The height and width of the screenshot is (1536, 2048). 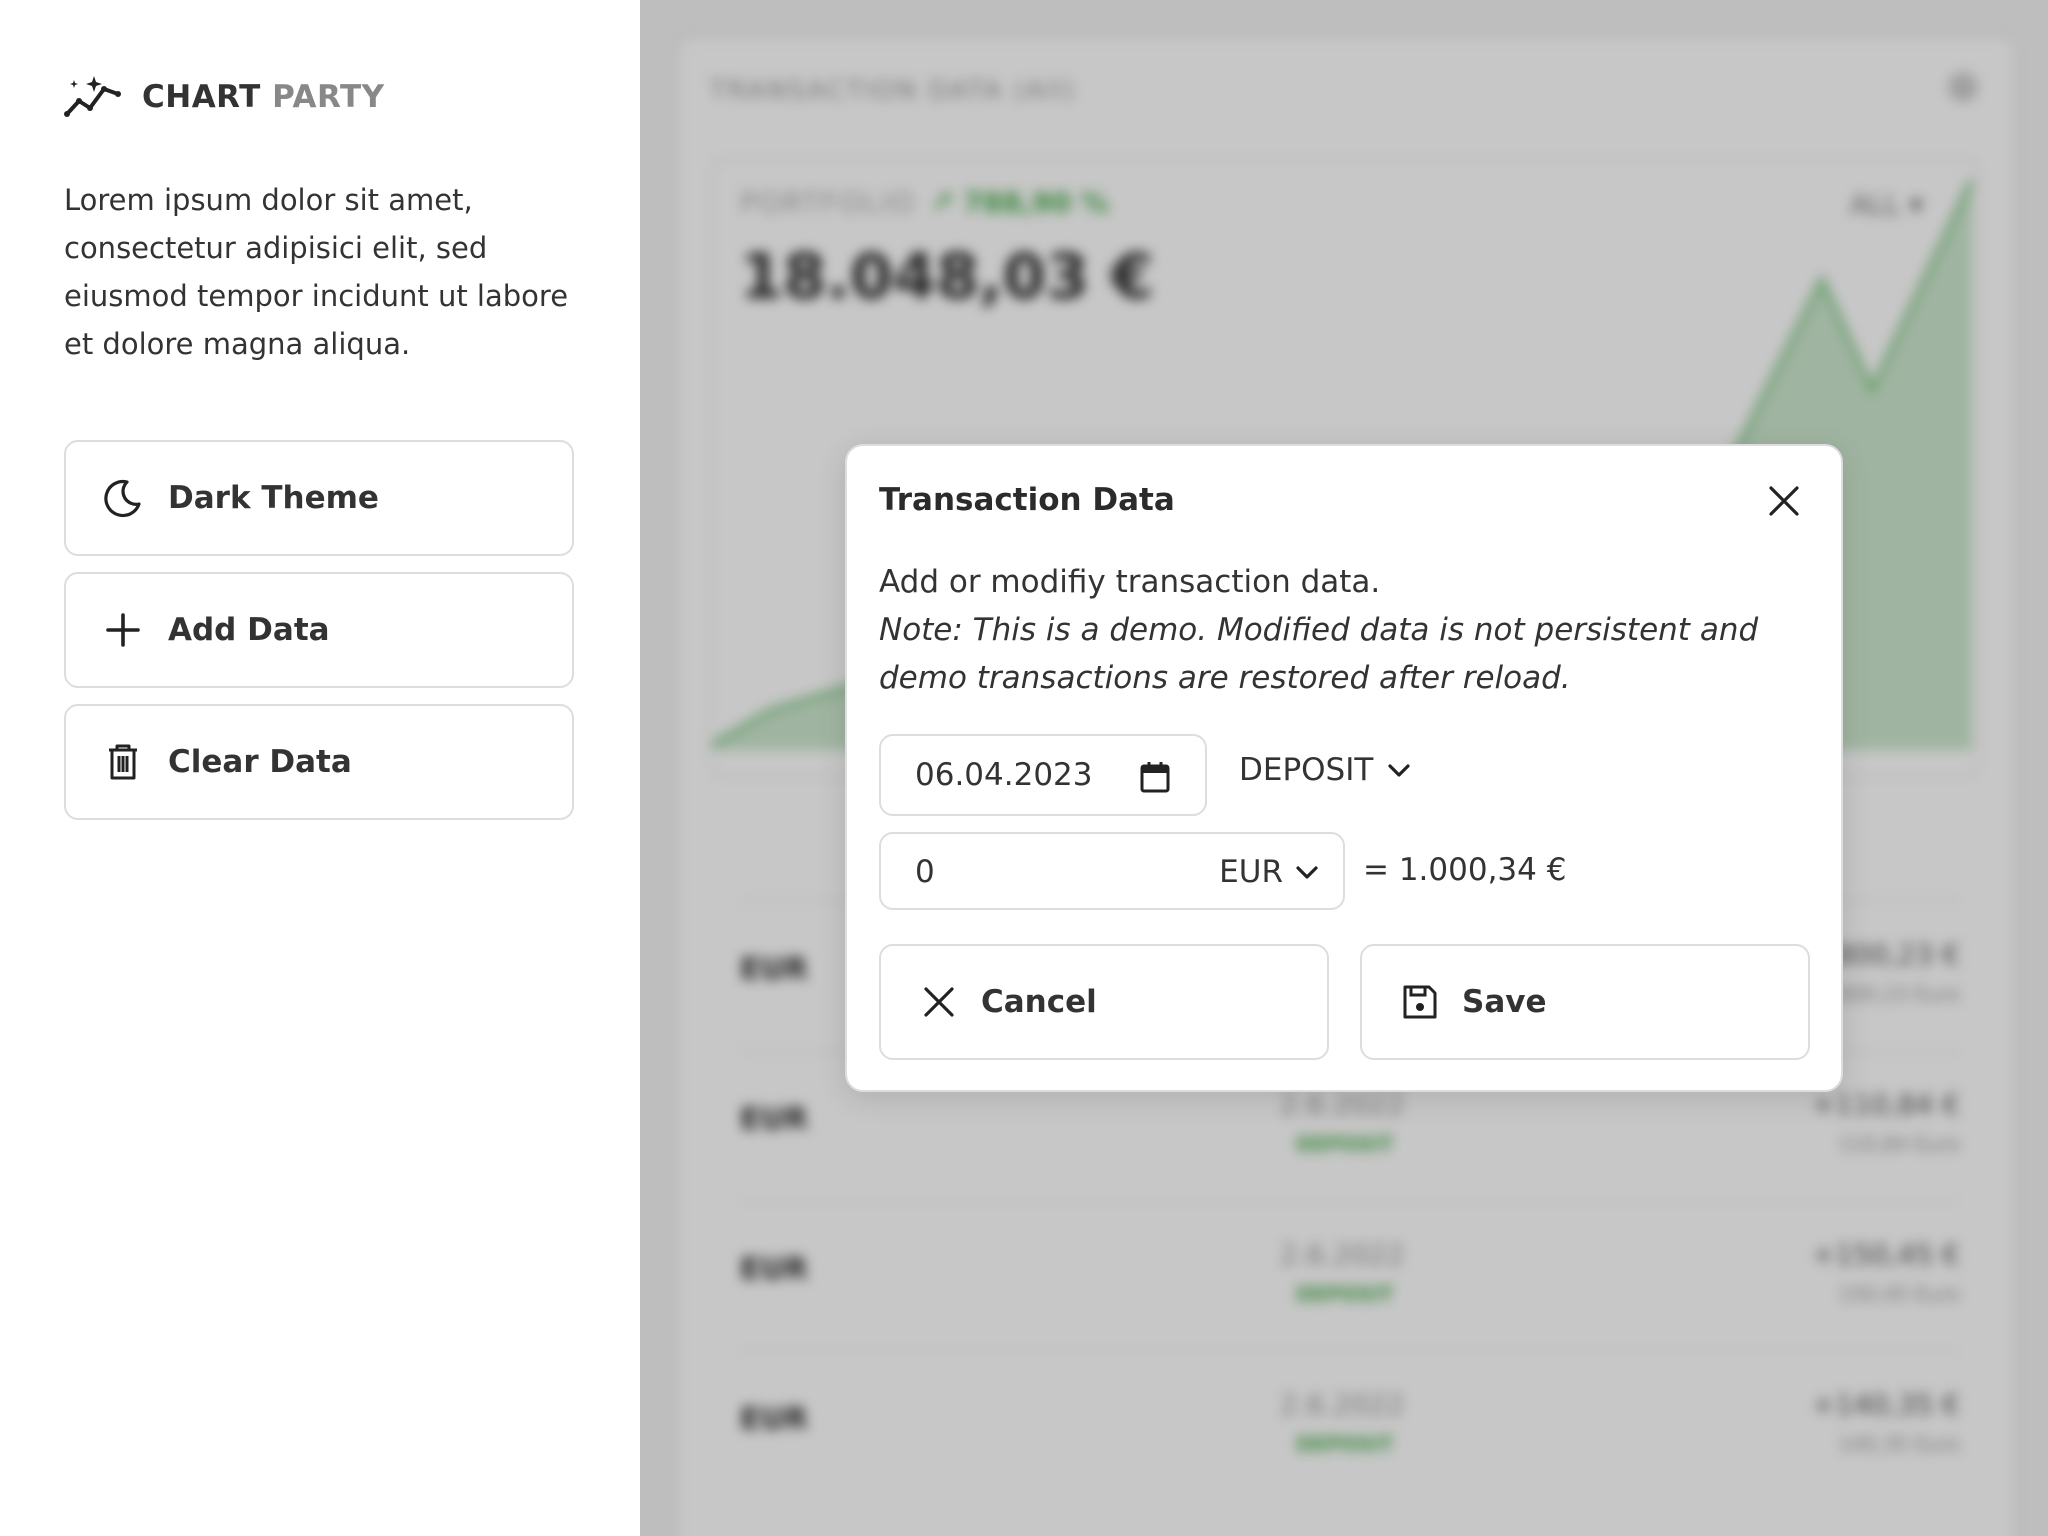 I want to click on date-input: 06.04.2023, so click(x=1043, y=775).